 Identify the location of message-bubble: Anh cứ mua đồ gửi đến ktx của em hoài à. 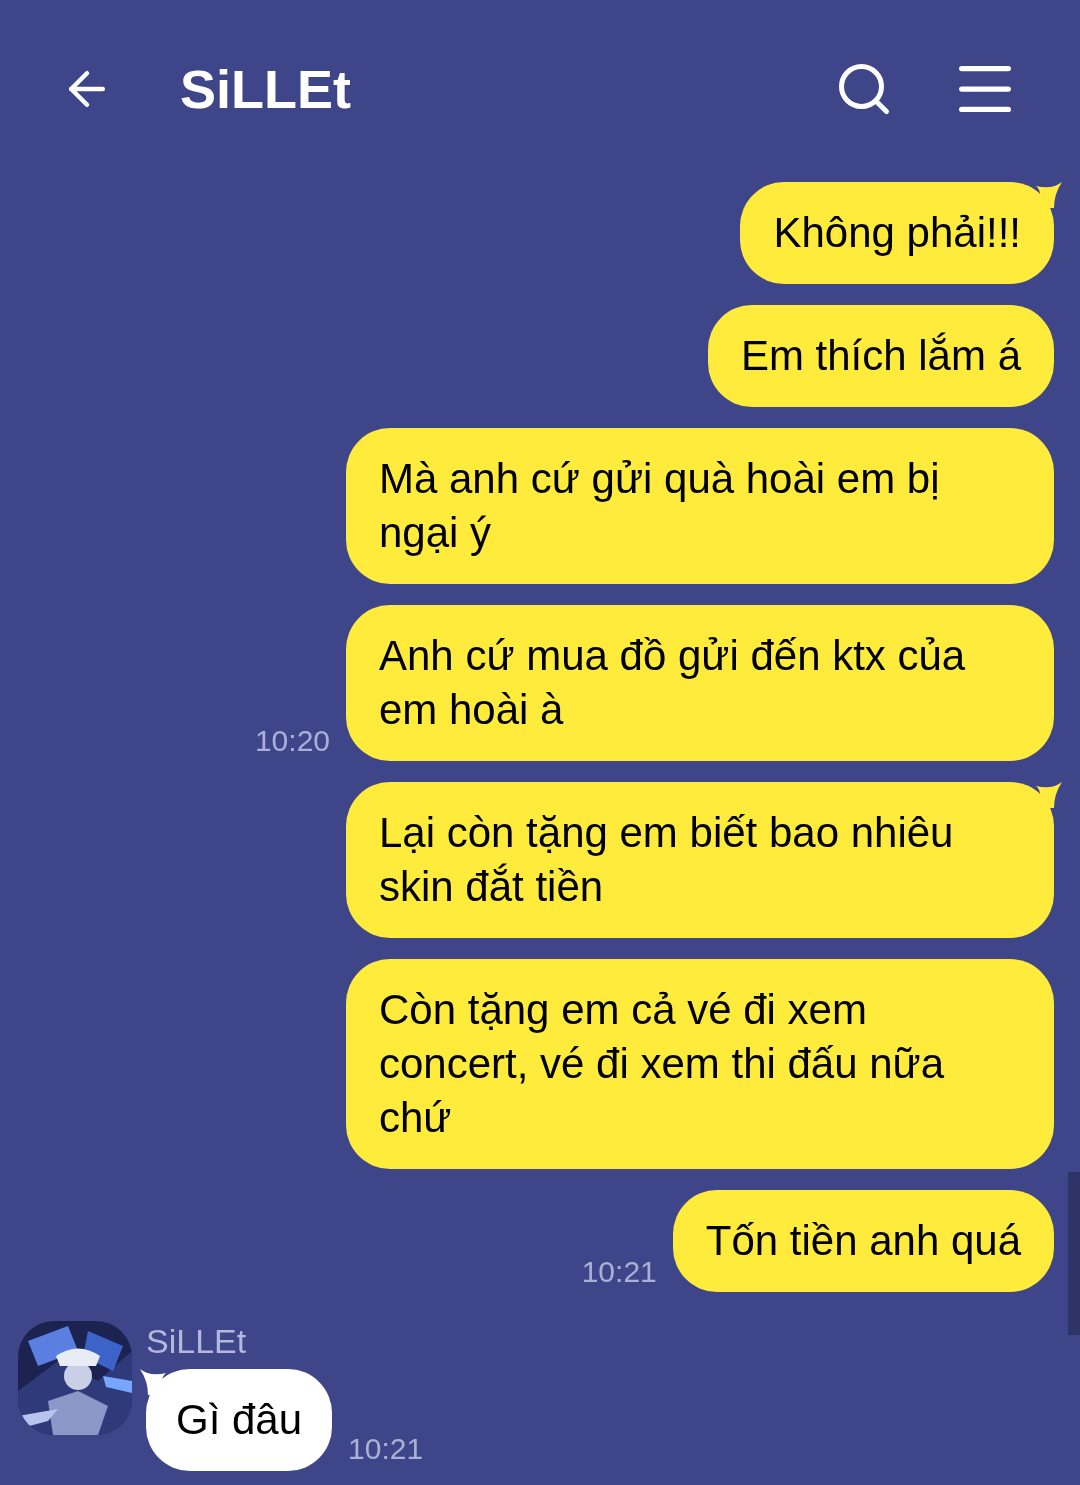
(700, 683).